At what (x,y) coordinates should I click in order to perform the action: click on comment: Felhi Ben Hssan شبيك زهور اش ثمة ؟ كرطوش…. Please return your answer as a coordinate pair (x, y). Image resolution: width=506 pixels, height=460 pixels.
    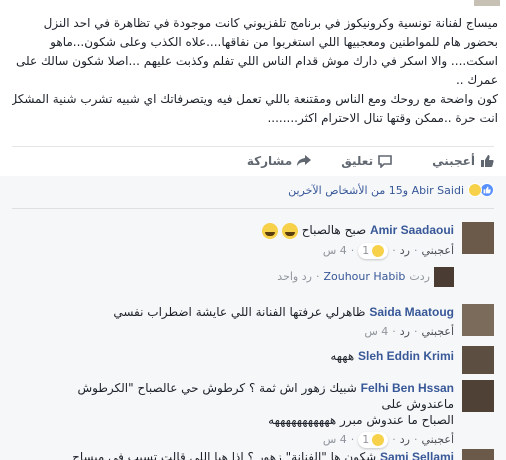
    Looking at the image, I should click on (253, 414).